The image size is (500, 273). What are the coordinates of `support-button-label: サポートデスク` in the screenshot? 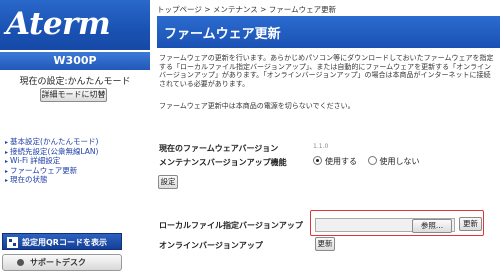 It's located at (58, 262).